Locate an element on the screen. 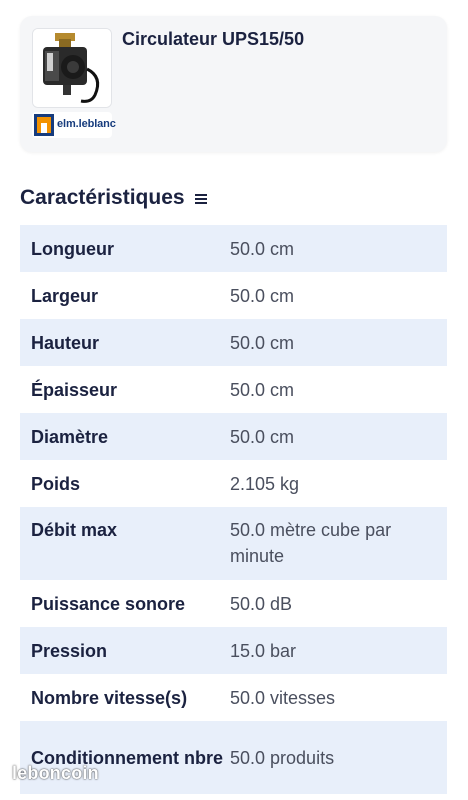 This screenshot has width=468, height=800. spec-value: 15.0 bar is located at coordinates (263, 650).